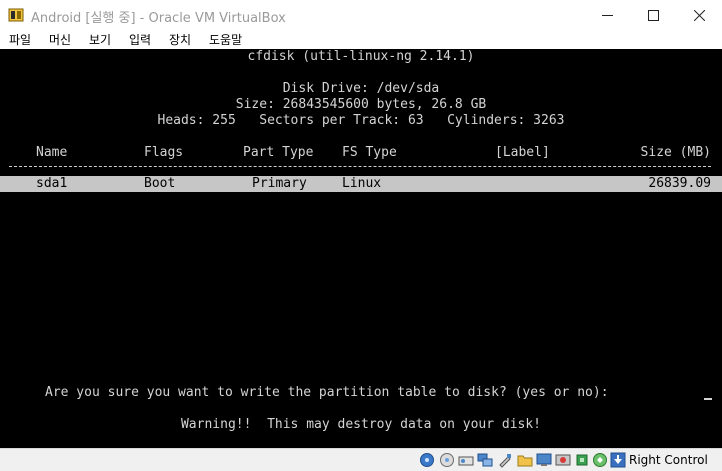 This screenshot has width=722, height=471. I want to click on cfdisk-header: cfdisk (util-linux-ng 2.14.1), so click(361, 56).